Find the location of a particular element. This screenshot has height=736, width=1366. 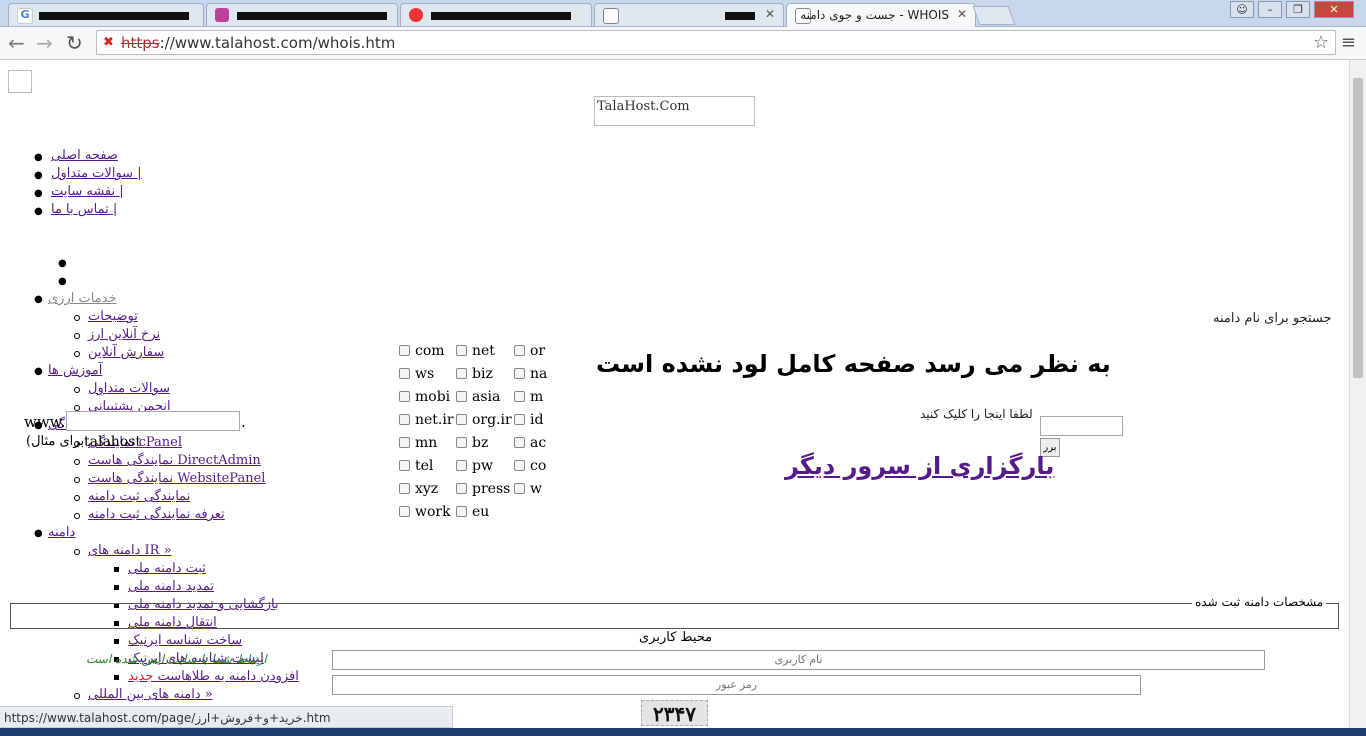

menu-ir-add-domain: افزودن دامنه به طلاهاست جدید is located at coordinates (213, 676).